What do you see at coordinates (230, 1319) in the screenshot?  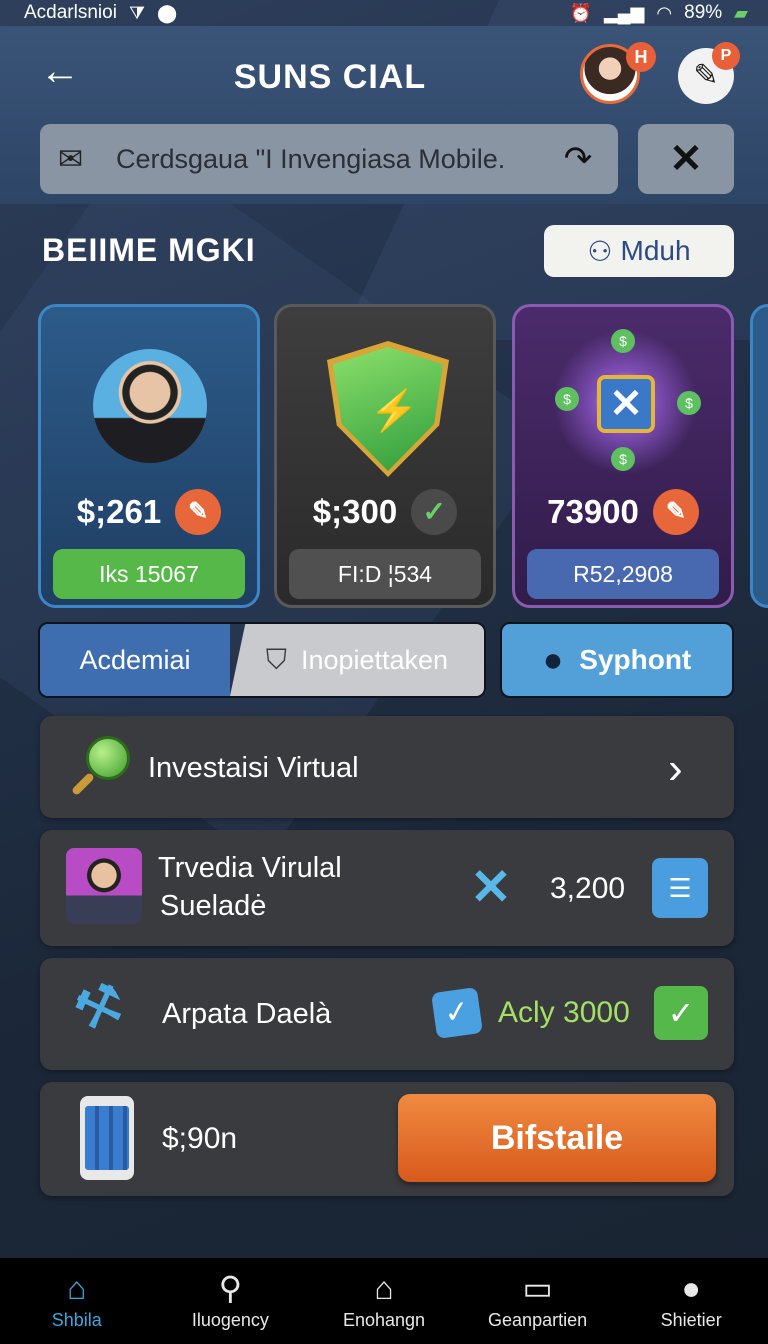 I see `nav-label: Iluogency` at bounding box center [230, 1319].